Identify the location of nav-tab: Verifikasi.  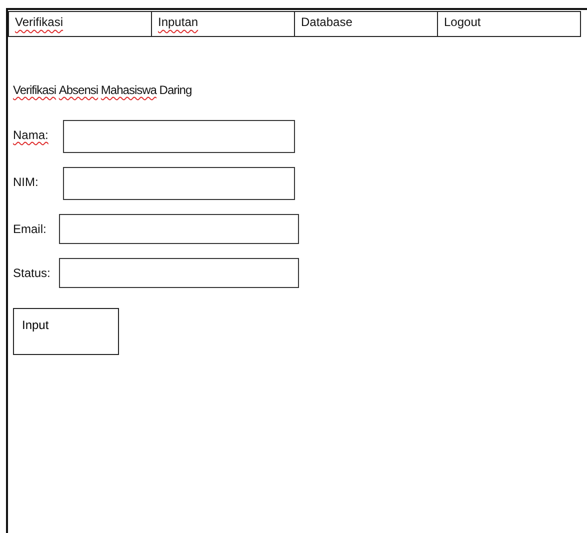
(80, 24).